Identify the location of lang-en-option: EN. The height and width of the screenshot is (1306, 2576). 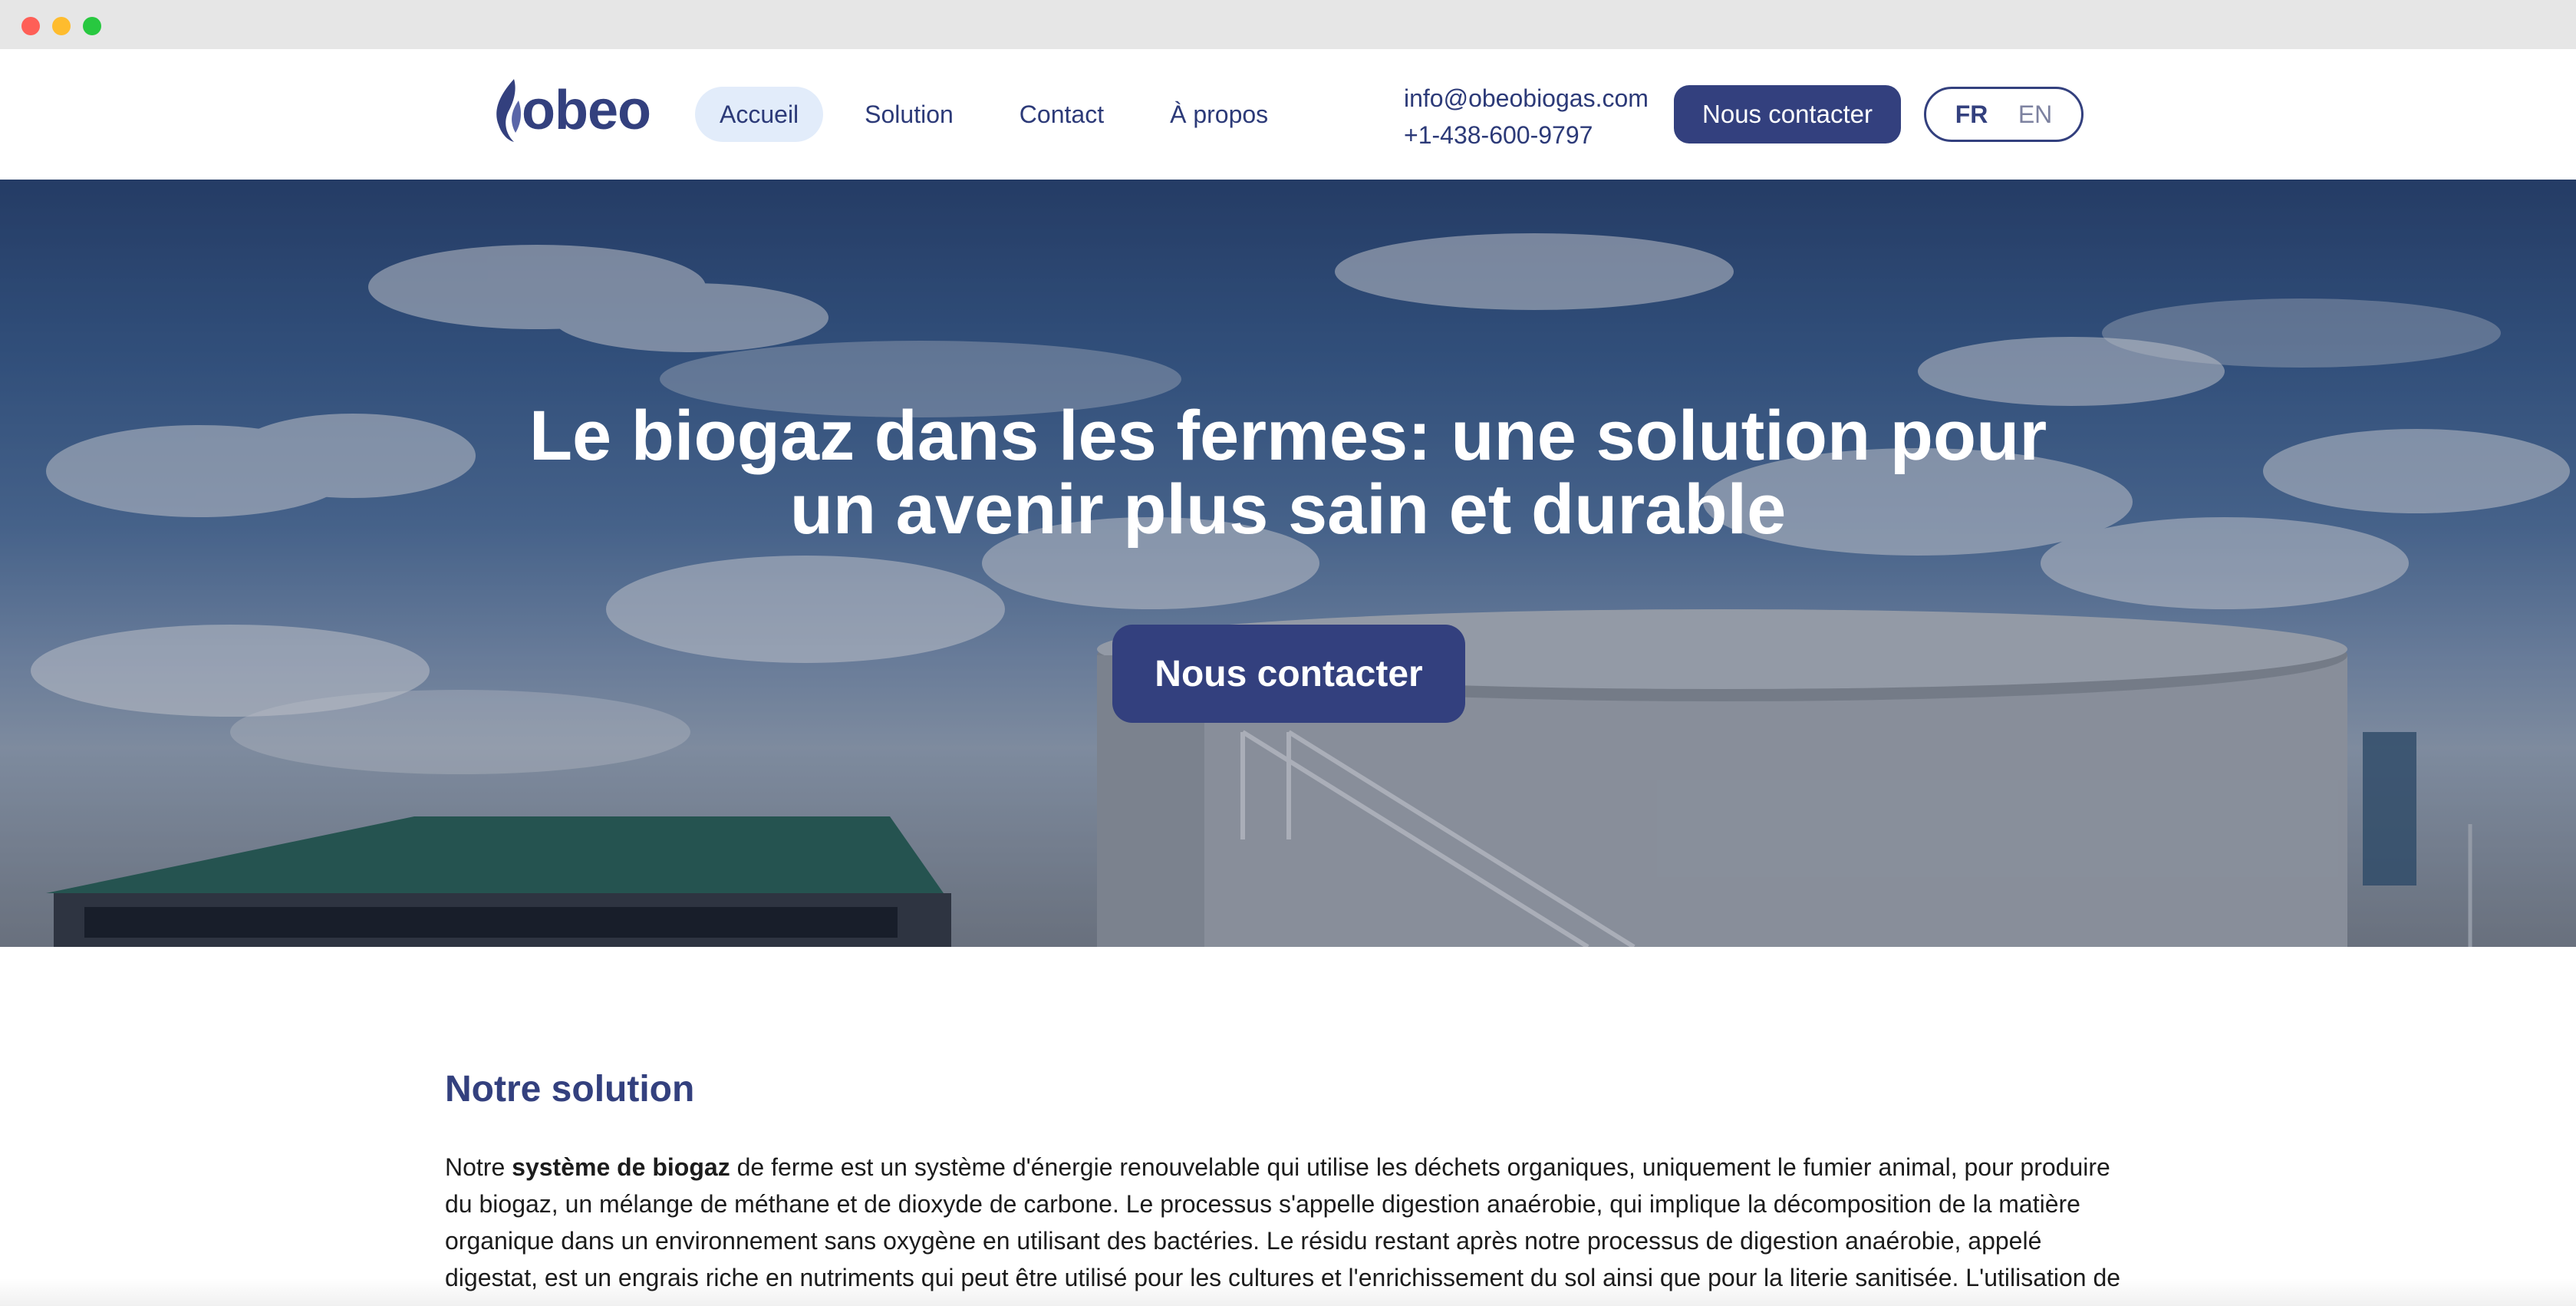
(2035, 115).